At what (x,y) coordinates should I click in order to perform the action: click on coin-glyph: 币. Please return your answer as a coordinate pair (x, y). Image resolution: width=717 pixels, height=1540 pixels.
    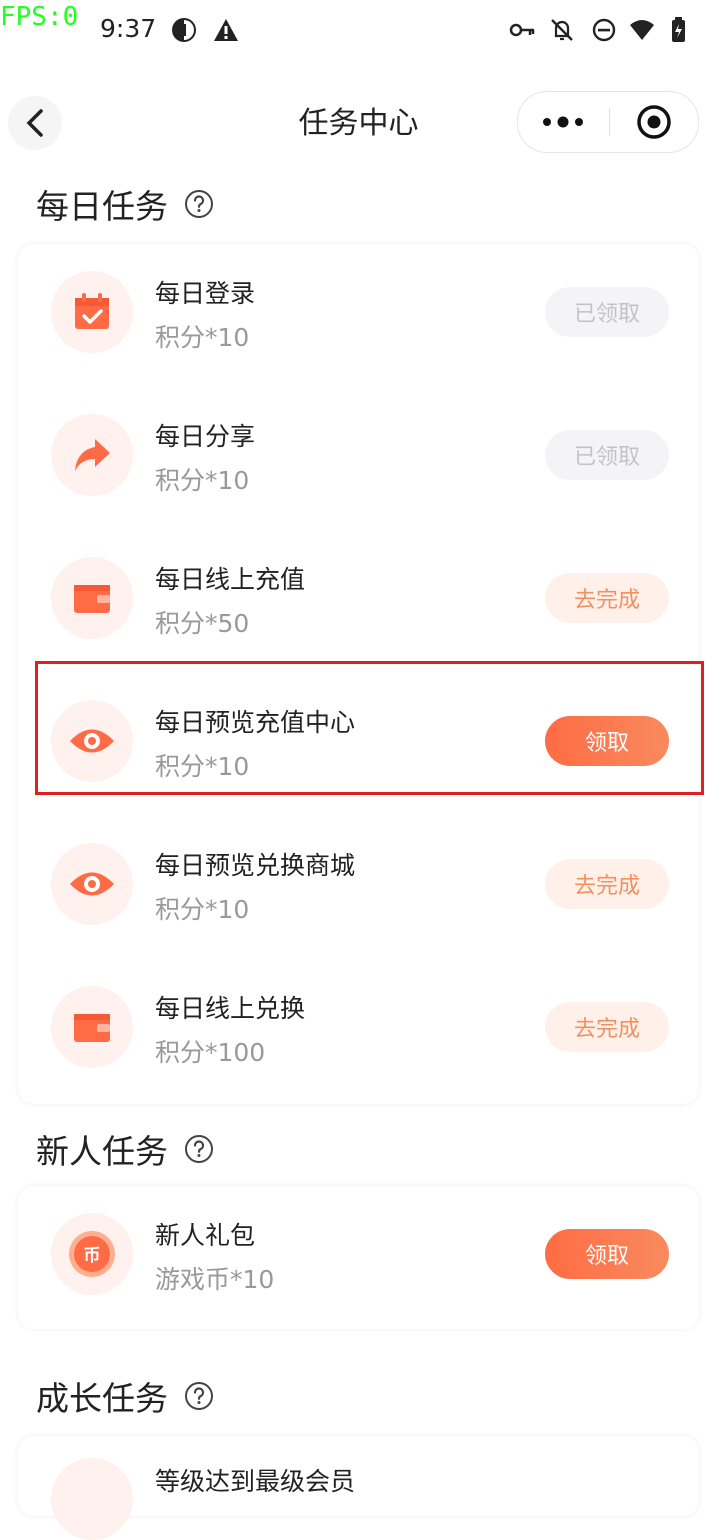
    Looking at the image, I should click on (92, 1256).